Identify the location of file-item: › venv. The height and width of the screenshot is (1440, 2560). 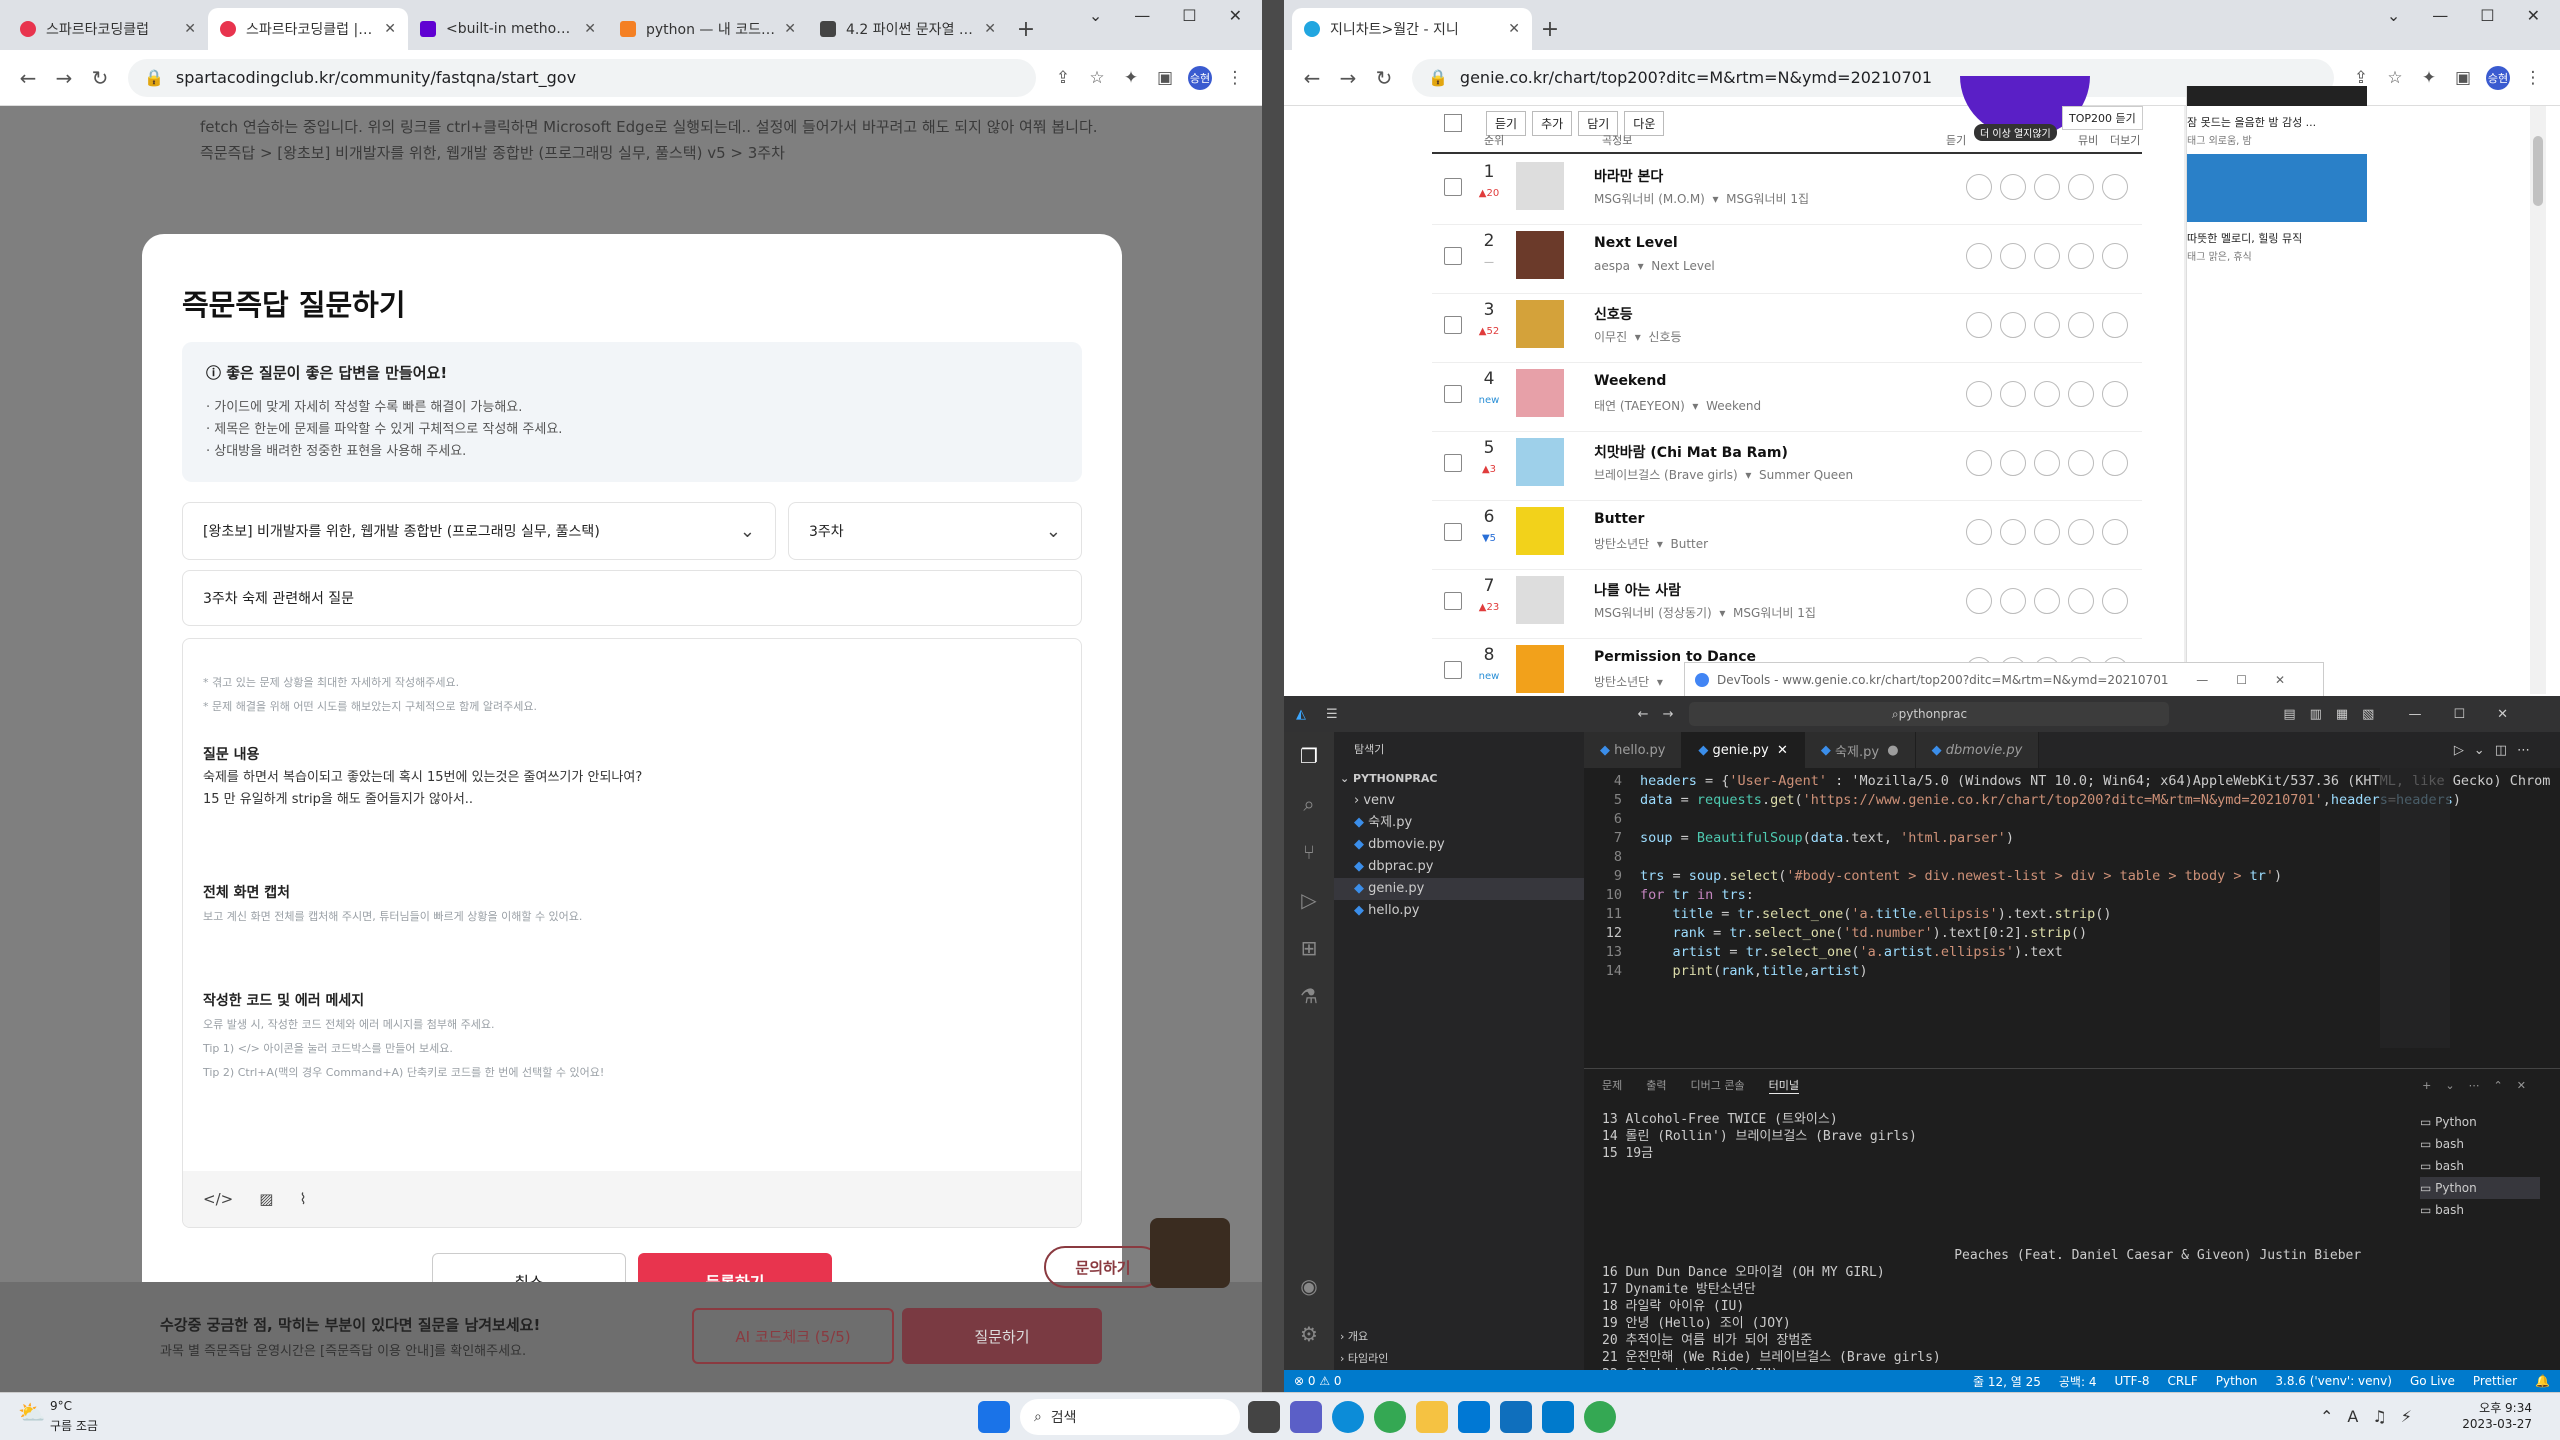
(1459, 801).